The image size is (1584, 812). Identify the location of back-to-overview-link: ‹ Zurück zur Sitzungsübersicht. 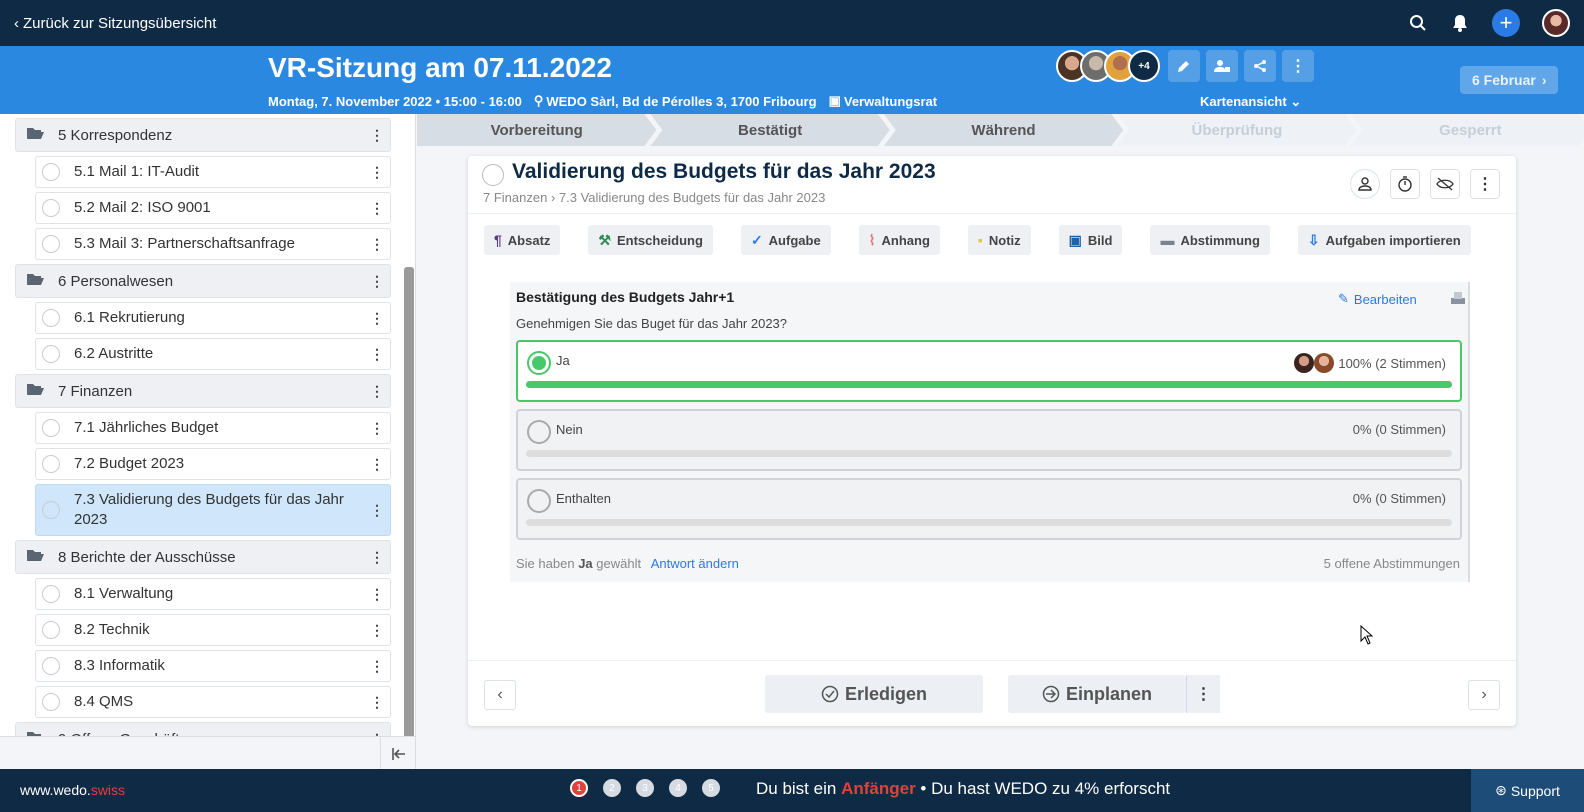
(115, 23).